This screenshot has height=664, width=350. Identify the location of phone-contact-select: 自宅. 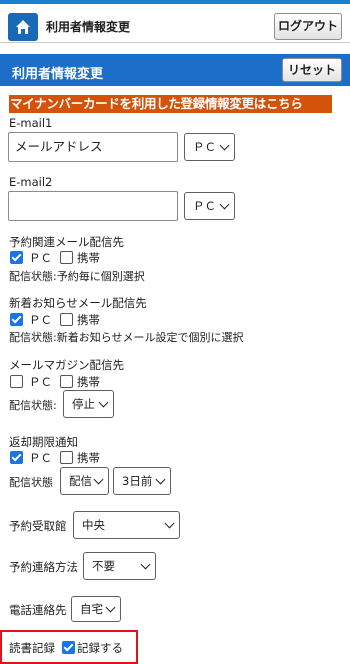
(96, 609).